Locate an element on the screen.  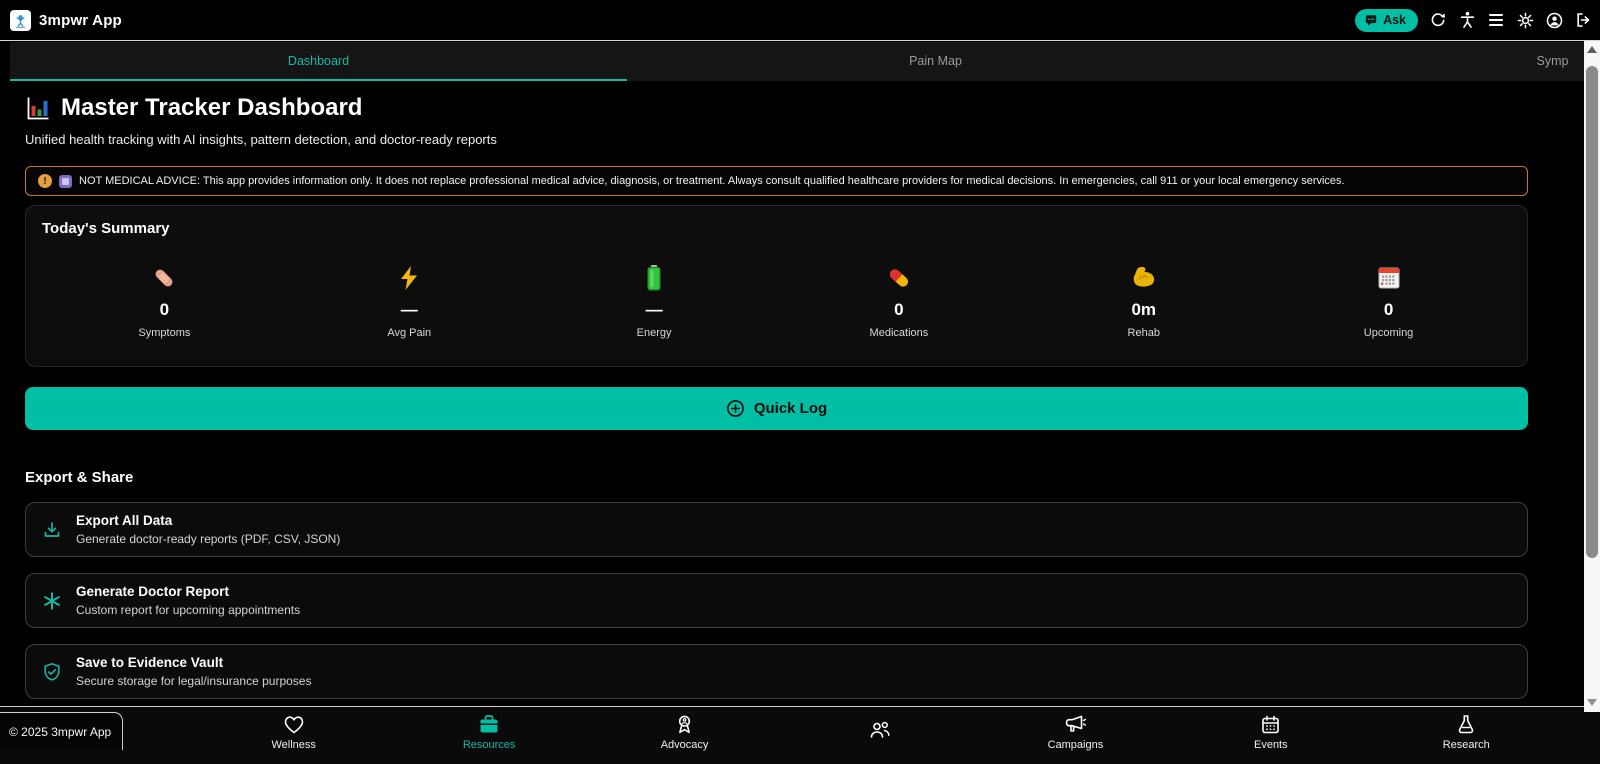
export-all-data-title: Export All Data is located at coordinates (124, 520).